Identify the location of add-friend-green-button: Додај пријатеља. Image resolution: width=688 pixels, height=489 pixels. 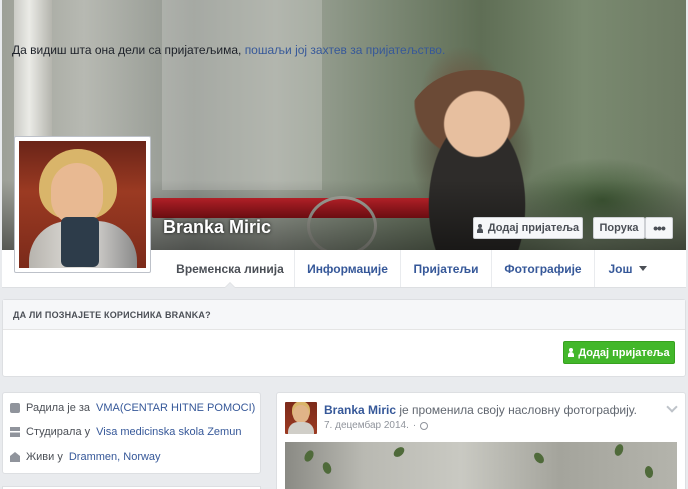
(619, 352).